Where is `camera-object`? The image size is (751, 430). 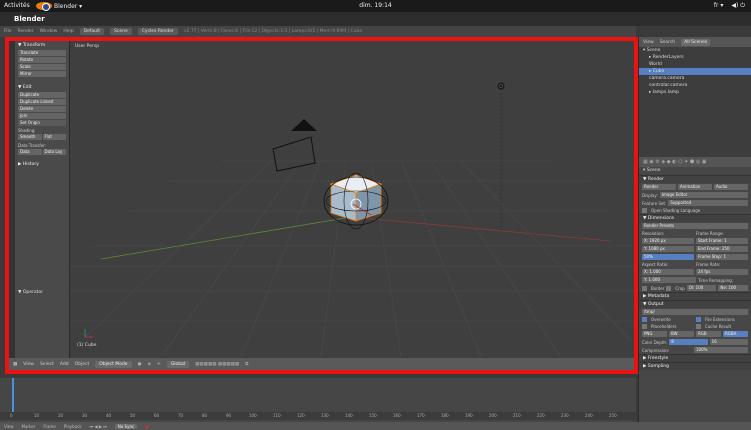
camera-object is located at coordinates (294, 145).